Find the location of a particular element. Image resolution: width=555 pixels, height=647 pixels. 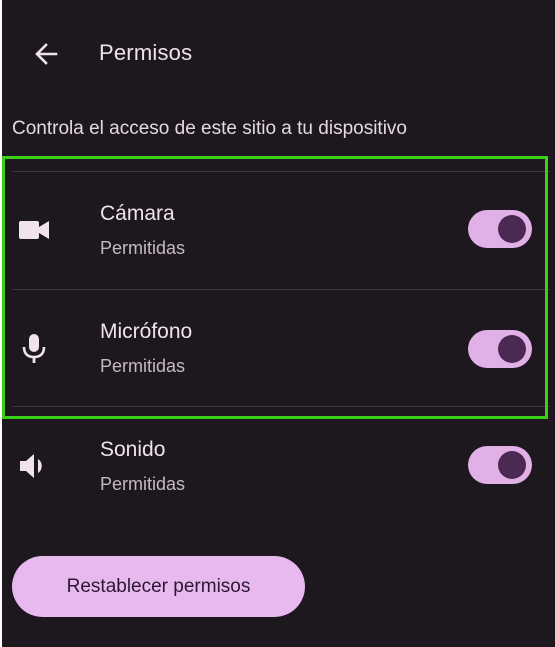

permission-name: Sonido is located at coordinates (133, 449).